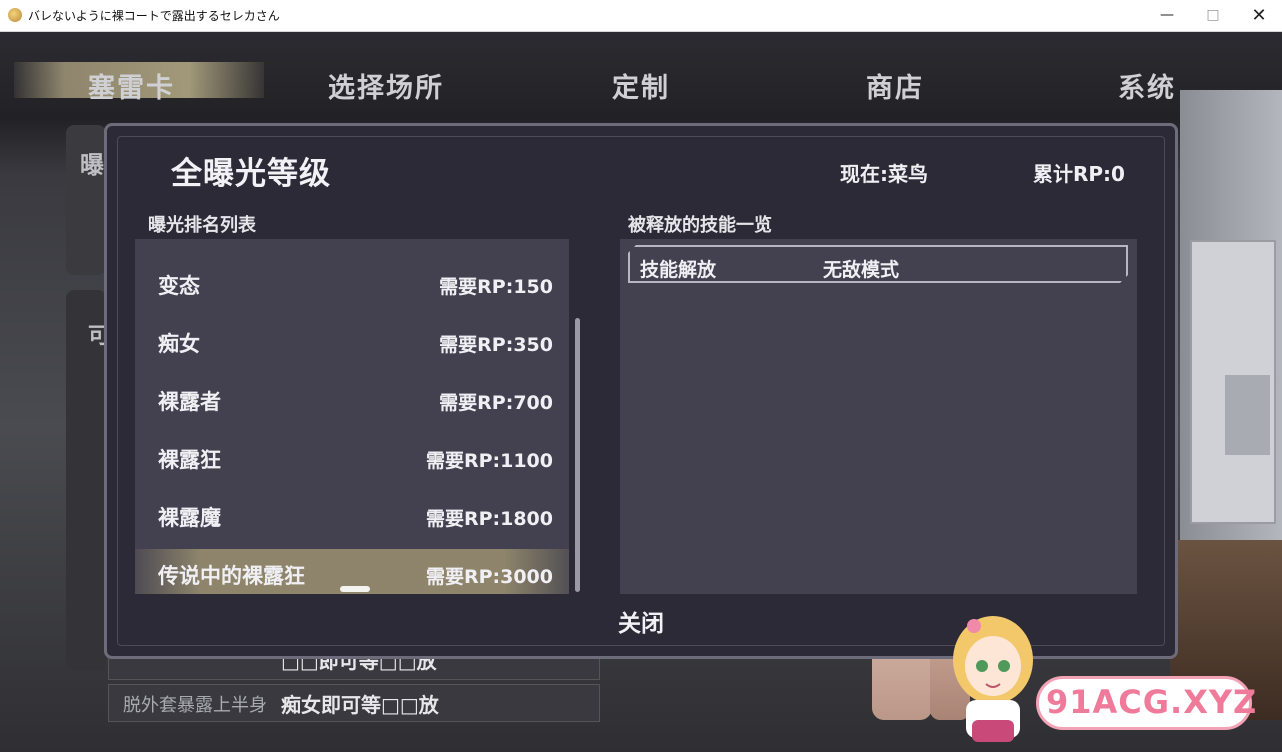 The width and height of the screenshot is (1282, 752). Describe the element at coordinates (352, 515) in the screenshot. I see `rank-row: 裸露魔 需要RP:1800` at that location.